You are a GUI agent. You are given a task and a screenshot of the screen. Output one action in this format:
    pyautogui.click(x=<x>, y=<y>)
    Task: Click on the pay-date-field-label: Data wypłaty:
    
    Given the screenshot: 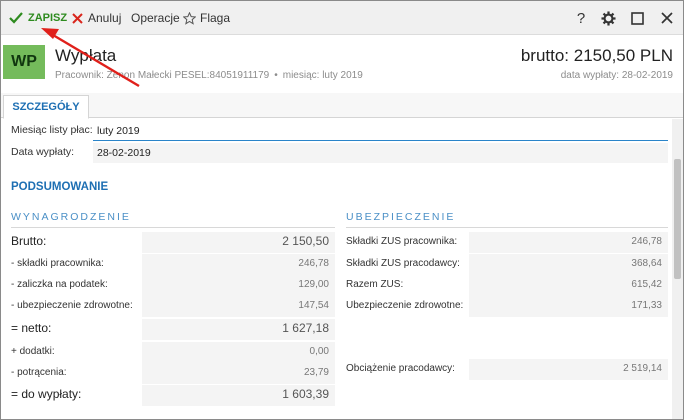 What is the action you would take?
    pyautogui.click(x=43, y=152)
    